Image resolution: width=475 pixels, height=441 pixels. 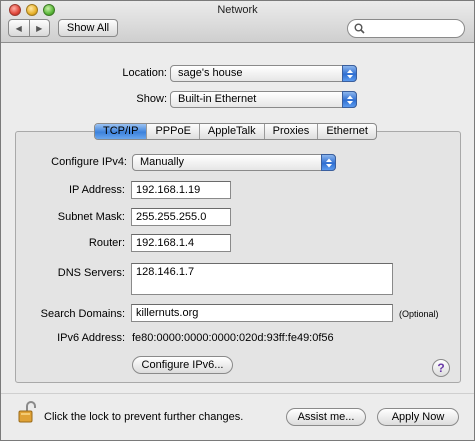 I want to click on tab-proxies: Proxies, so click(x=290, y=131).